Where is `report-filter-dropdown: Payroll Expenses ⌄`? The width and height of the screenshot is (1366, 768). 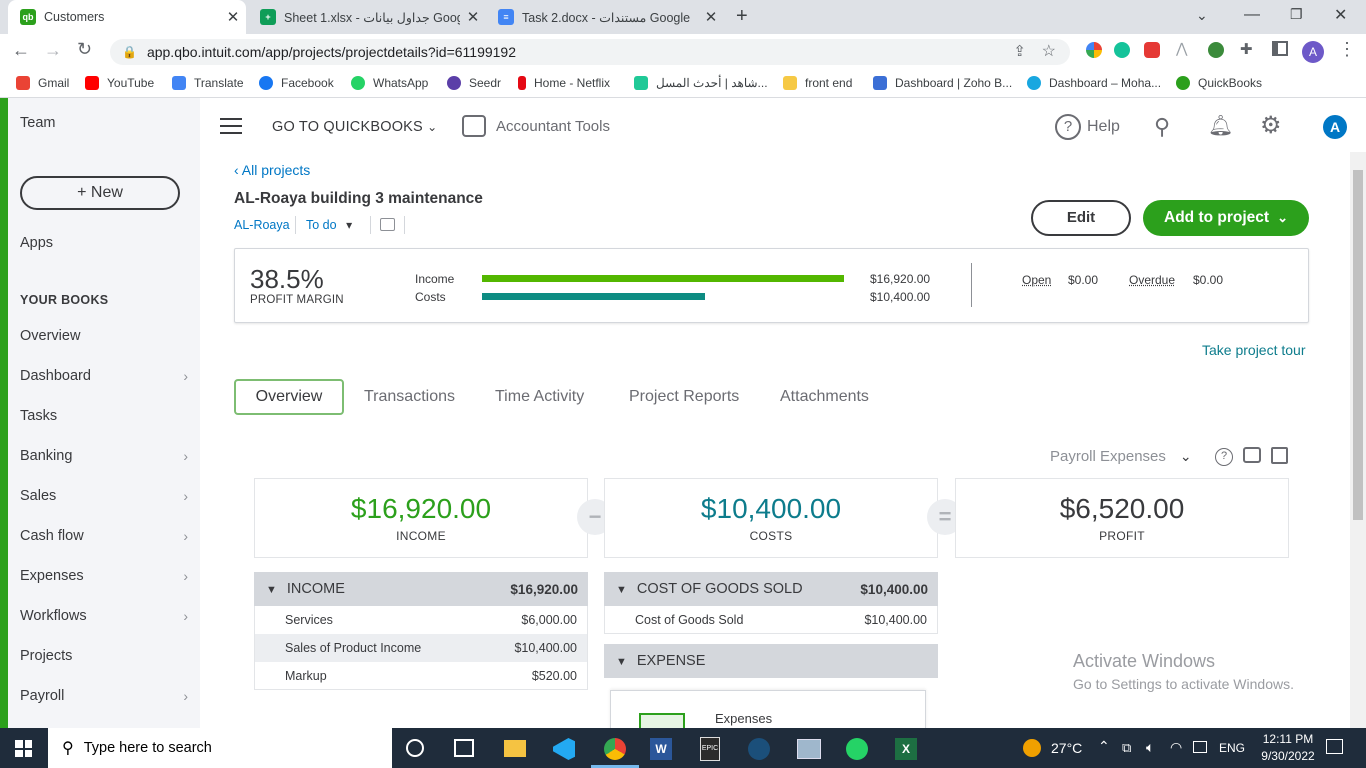
report-filter-dropdown: Payroll Expenses ⌄ is located at coordinates (1121, 456).